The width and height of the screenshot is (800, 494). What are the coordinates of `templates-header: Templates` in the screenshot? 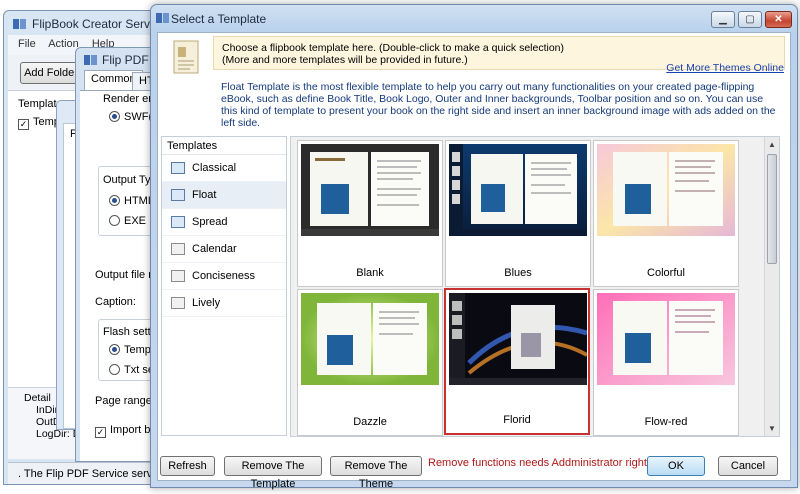 It's located at (224, 146).